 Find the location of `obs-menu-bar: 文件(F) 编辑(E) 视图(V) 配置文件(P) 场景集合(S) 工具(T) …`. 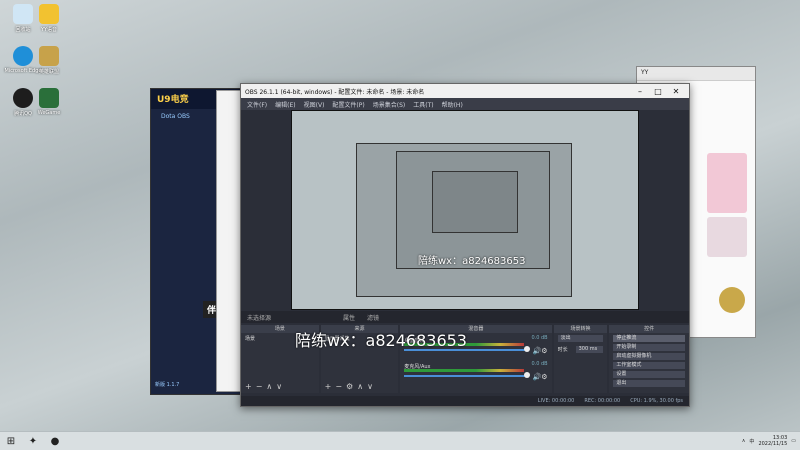

obs-menu-bar: 文件(F) 编辑(E) 视图(V) 配置文件(P) 场景集合(S) 工具(T) … is located at coordinates (465, 104).